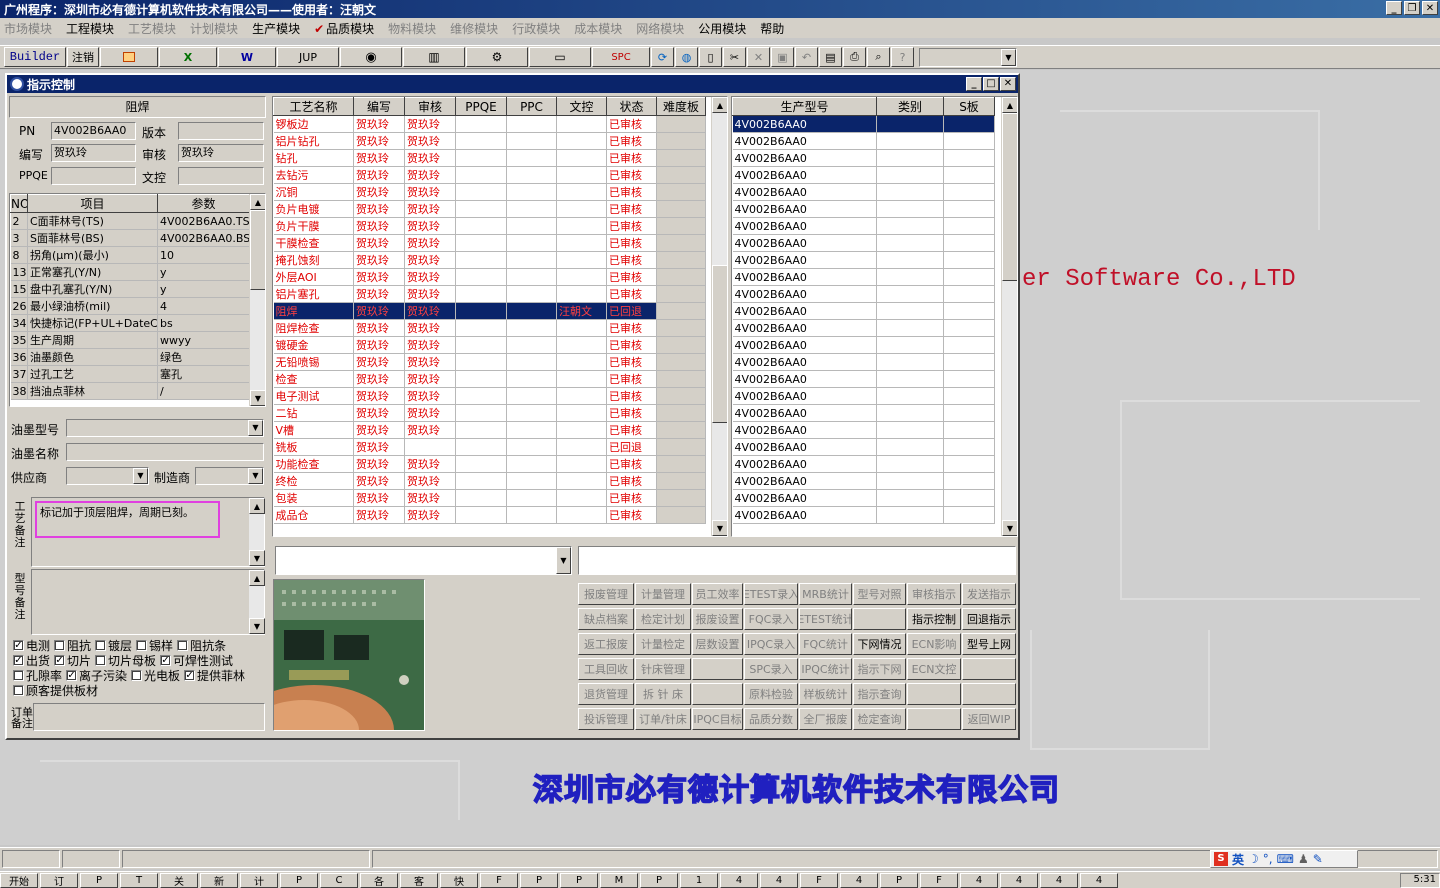 This screenshot has width=1440, height=888. Describe the element at coordinates (1008, 84) in the screenshot. I see `close-icon: ✕` at that location.